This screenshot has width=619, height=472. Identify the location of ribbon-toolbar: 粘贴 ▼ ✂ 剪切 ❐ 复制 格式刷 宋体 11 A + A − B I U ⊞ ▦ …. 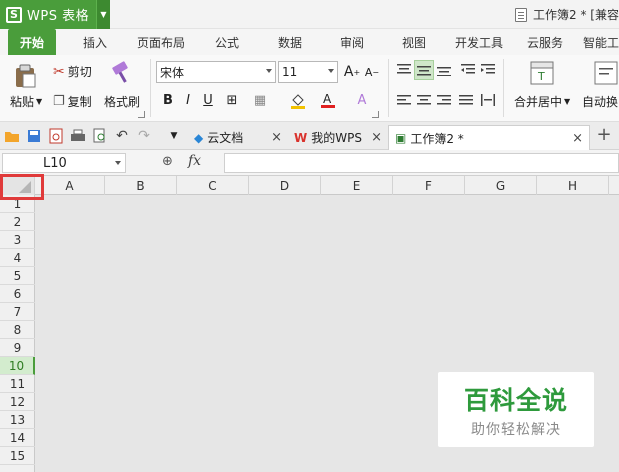
(309, 88).